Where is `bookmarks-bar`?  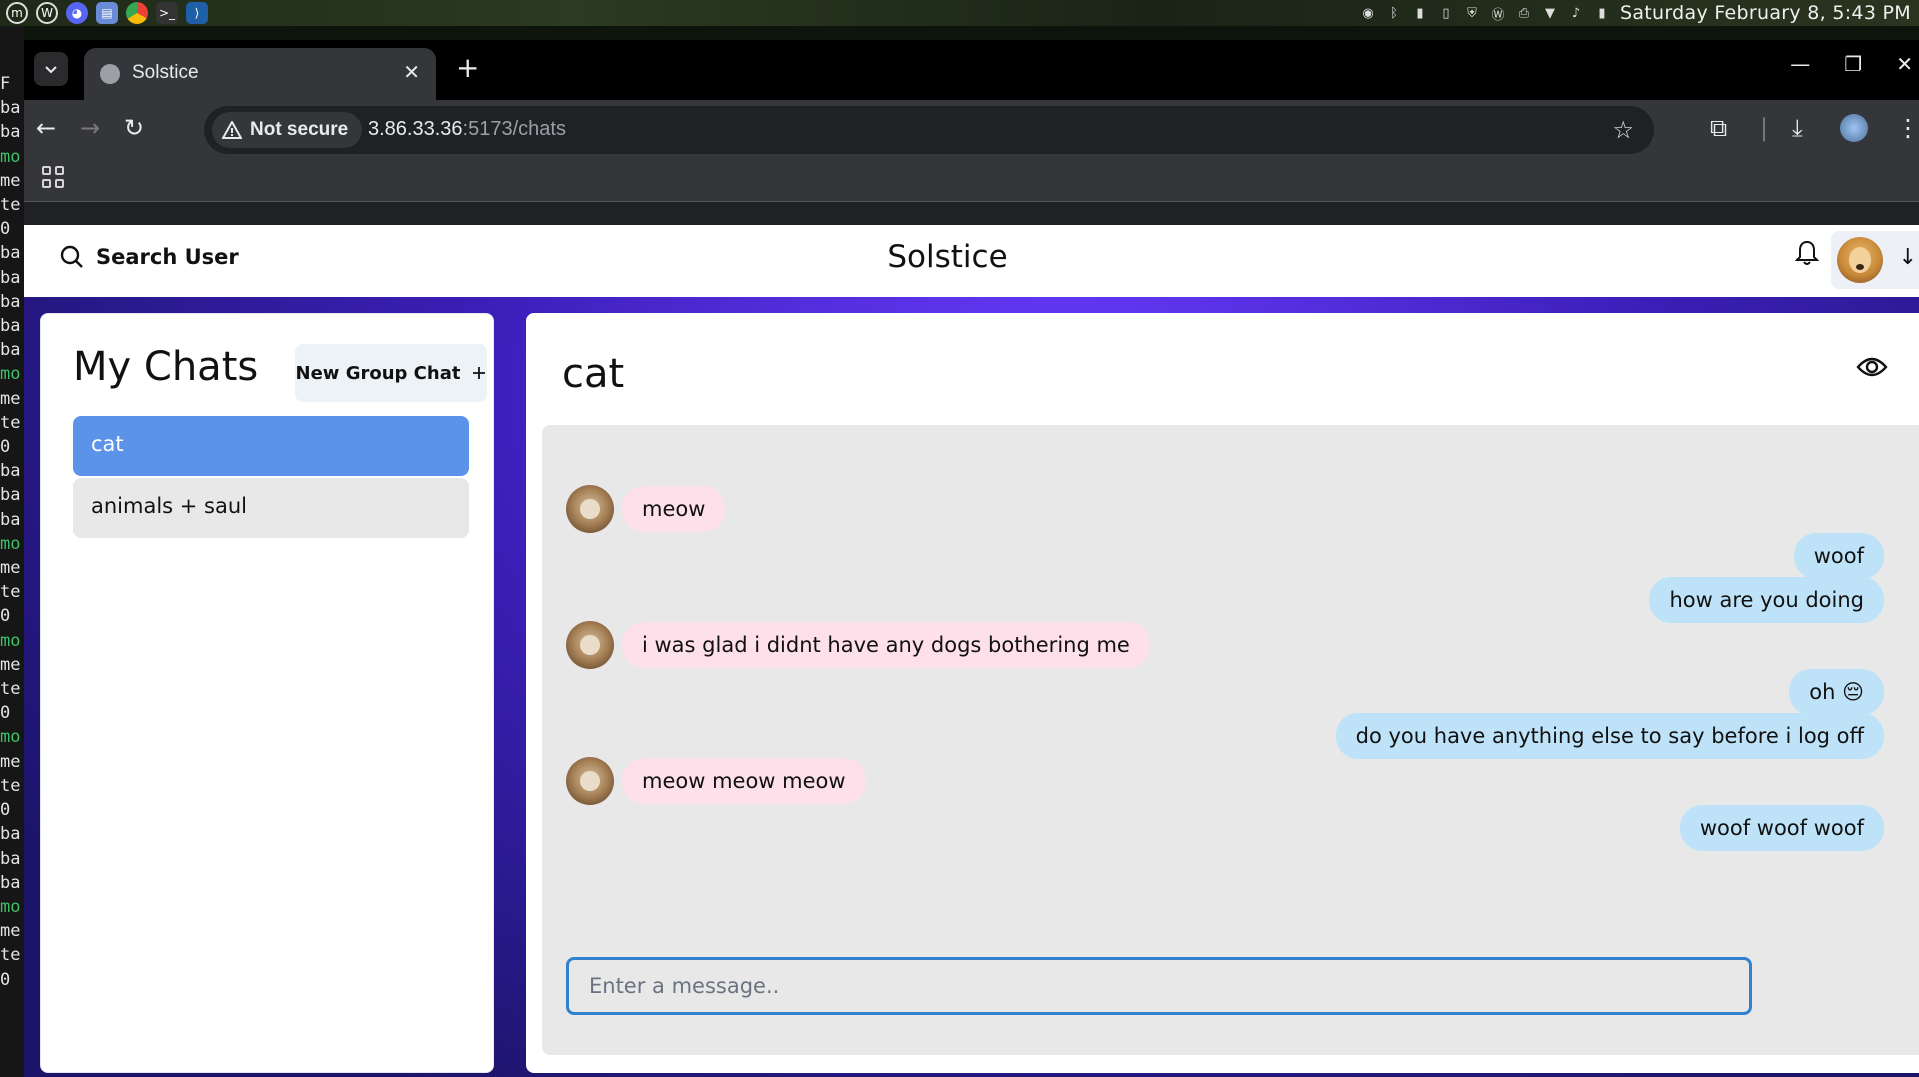 bookmarks-bar is located at coordinates (971, 179).